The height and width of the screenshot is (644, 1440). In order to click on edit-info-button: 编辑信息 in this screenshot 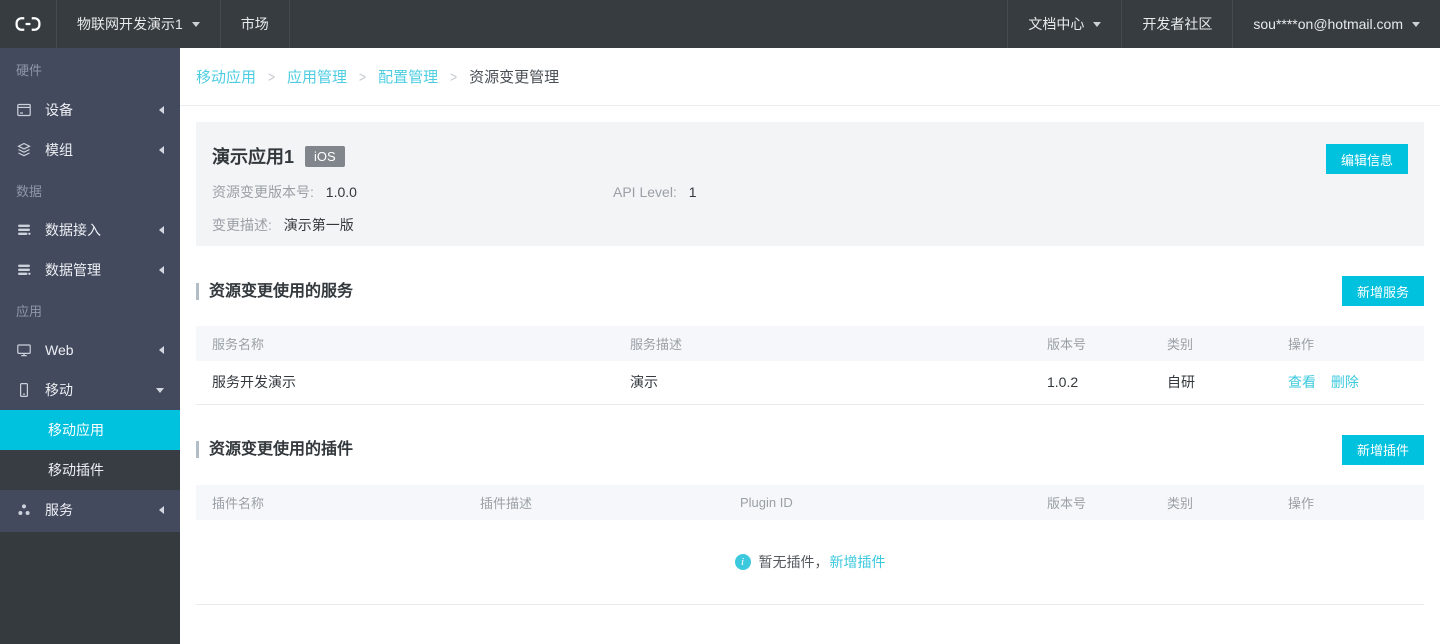, I will do `click(1367, 159)`.